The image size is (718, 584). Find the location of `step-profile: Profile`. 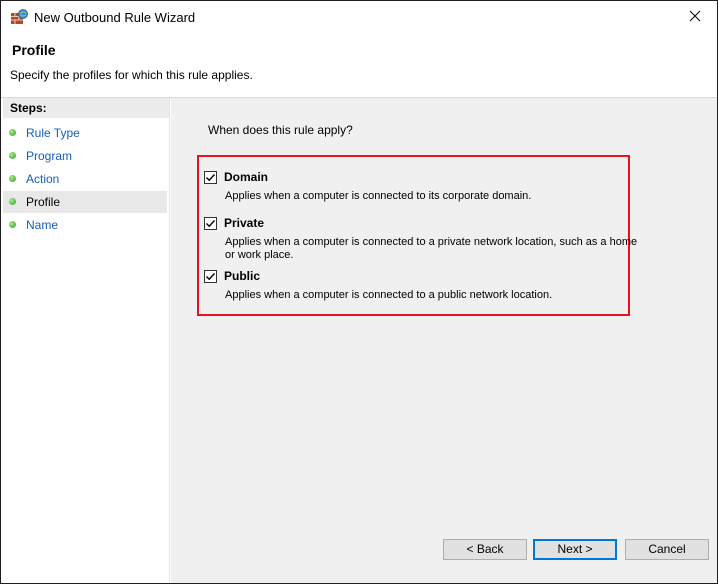

step-profile: Profile is located at coordinates (85, 202).